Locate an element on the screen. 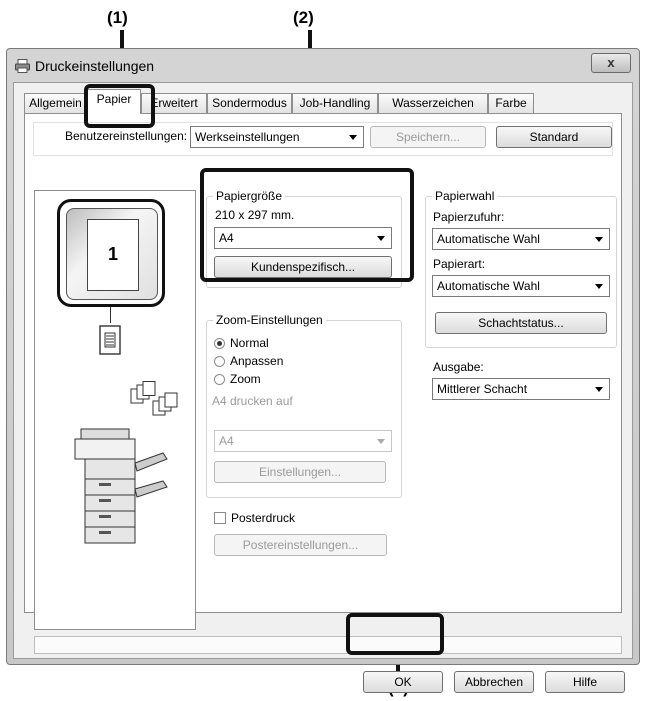 The height and width of the screenshot is (701, 649). print-on-label: A4 drucken auf is located at coordinates (252, 401).